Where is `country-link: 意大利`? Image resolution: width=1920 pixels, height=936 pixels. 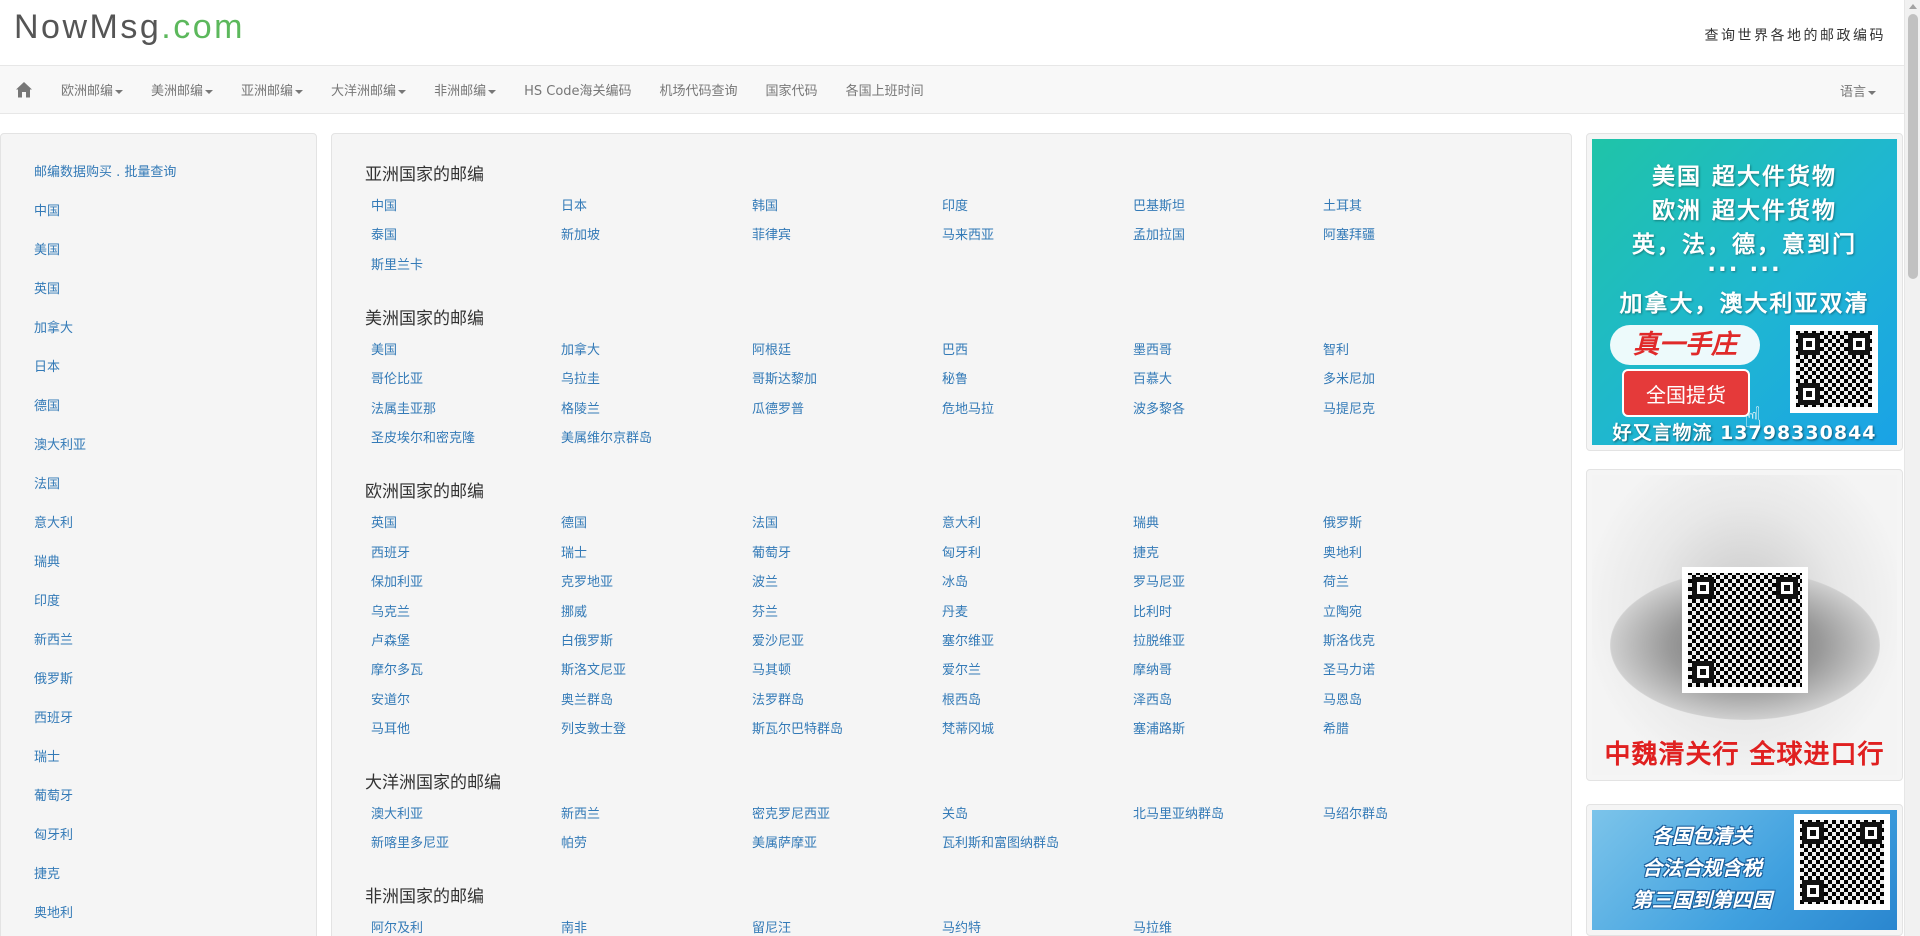 country-link: 意大利 is located at coordinates (961, 521).